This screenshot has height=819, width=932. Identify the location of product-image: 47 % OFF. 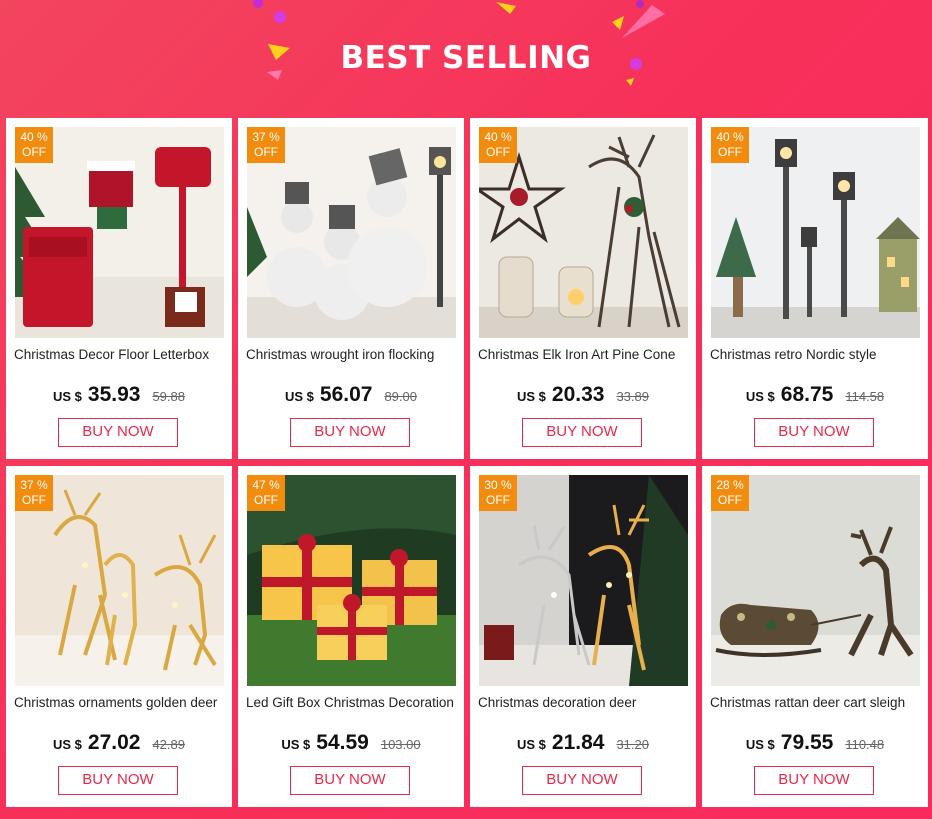
(351, 580).